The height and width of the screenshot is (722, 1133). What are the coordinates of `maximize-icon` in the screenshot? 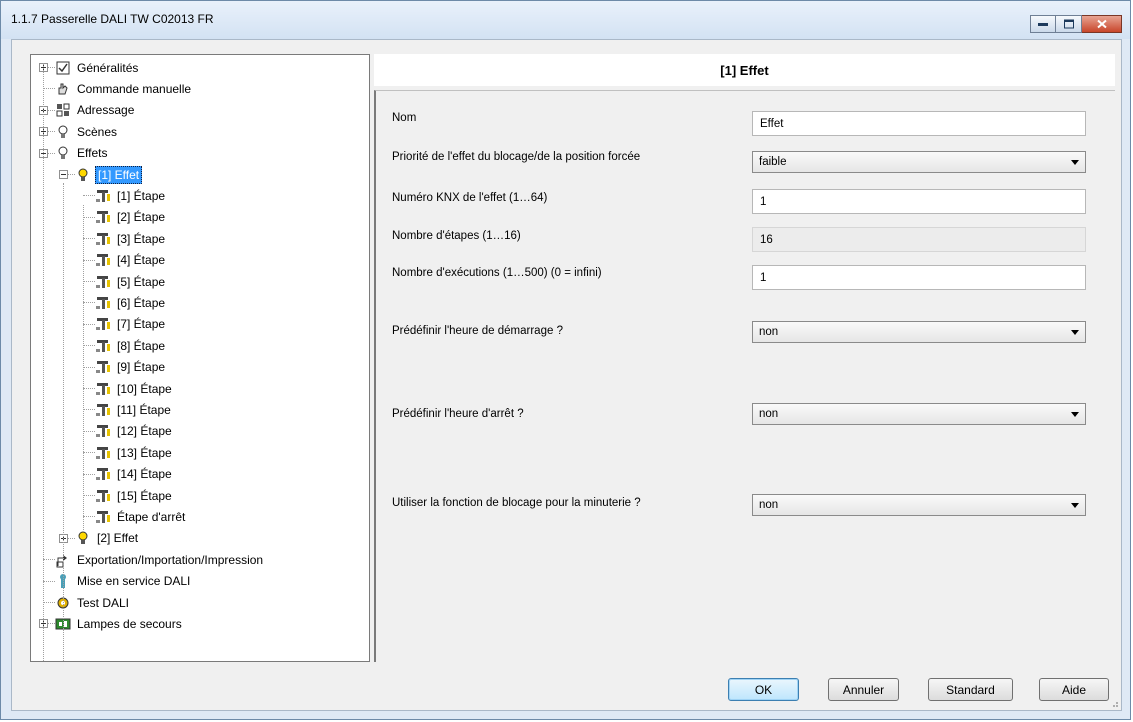 It's located at (1068, 24).